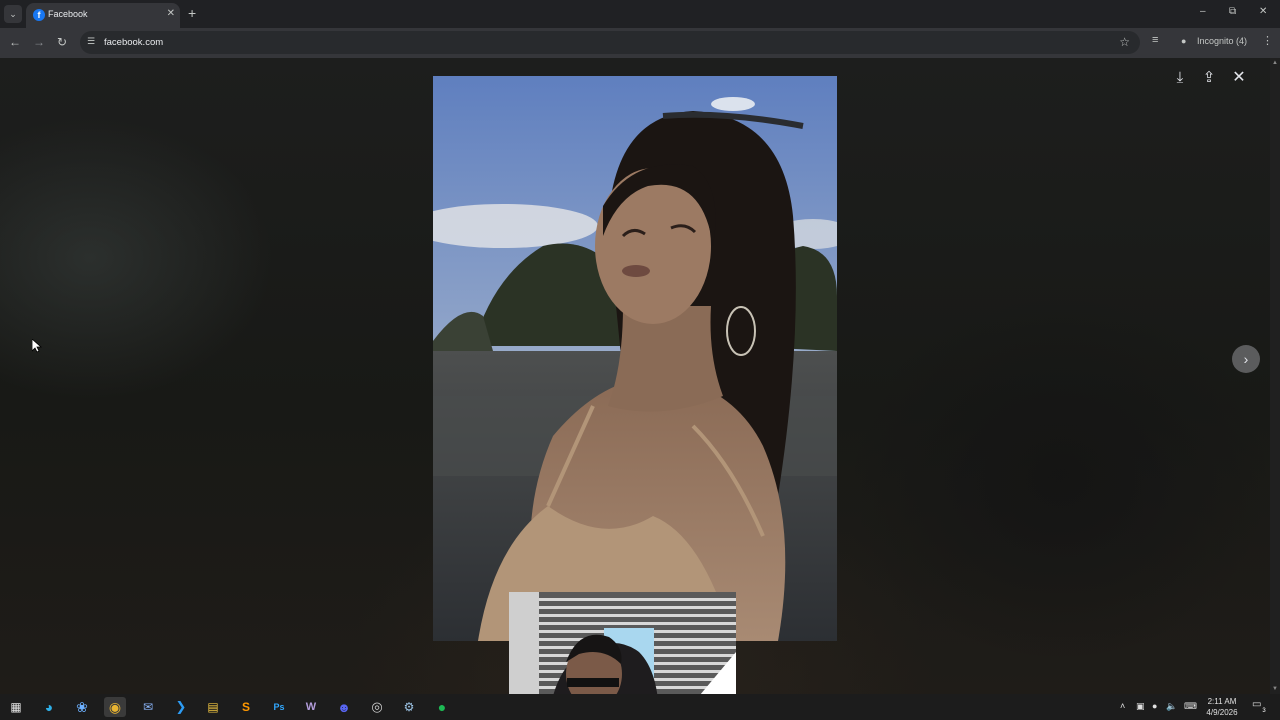 The width and height of the screenshot is (1280, 720). I want to click on discord-icon: ☻, so click(344, 707).